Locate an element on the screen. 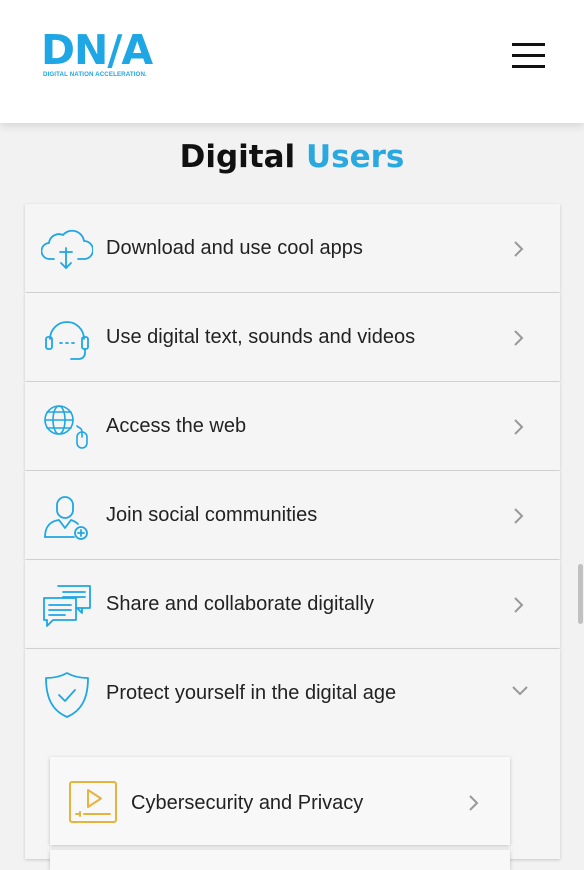 This screenshot has height=870, width=584. dna-logo: DN/A DIGITAL NATION ACCELERATION. is located at coordinates (101, 56).